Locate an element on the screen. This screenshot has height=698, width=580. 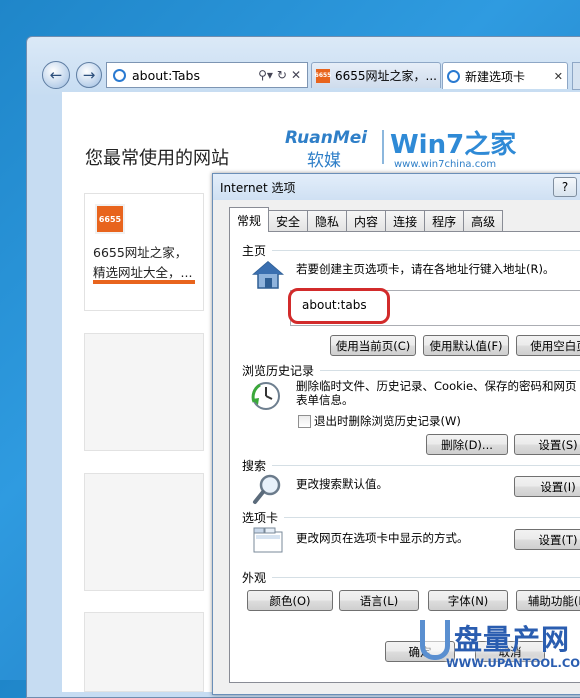
homepage-group-label: 主页 is located at coordinates (254, 251).